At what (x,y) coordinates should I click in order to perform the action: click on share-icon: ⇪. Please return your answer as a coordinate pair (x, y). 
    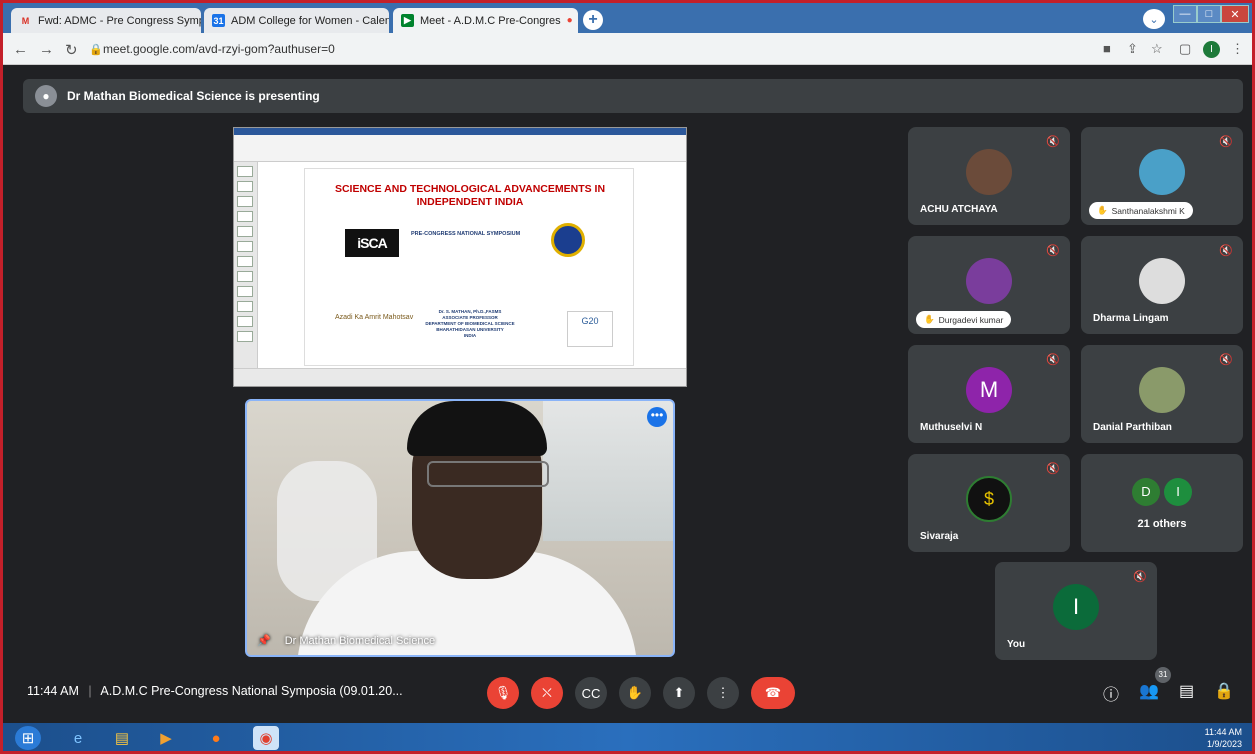
    Looking at the image, I should click on (1132, 49).